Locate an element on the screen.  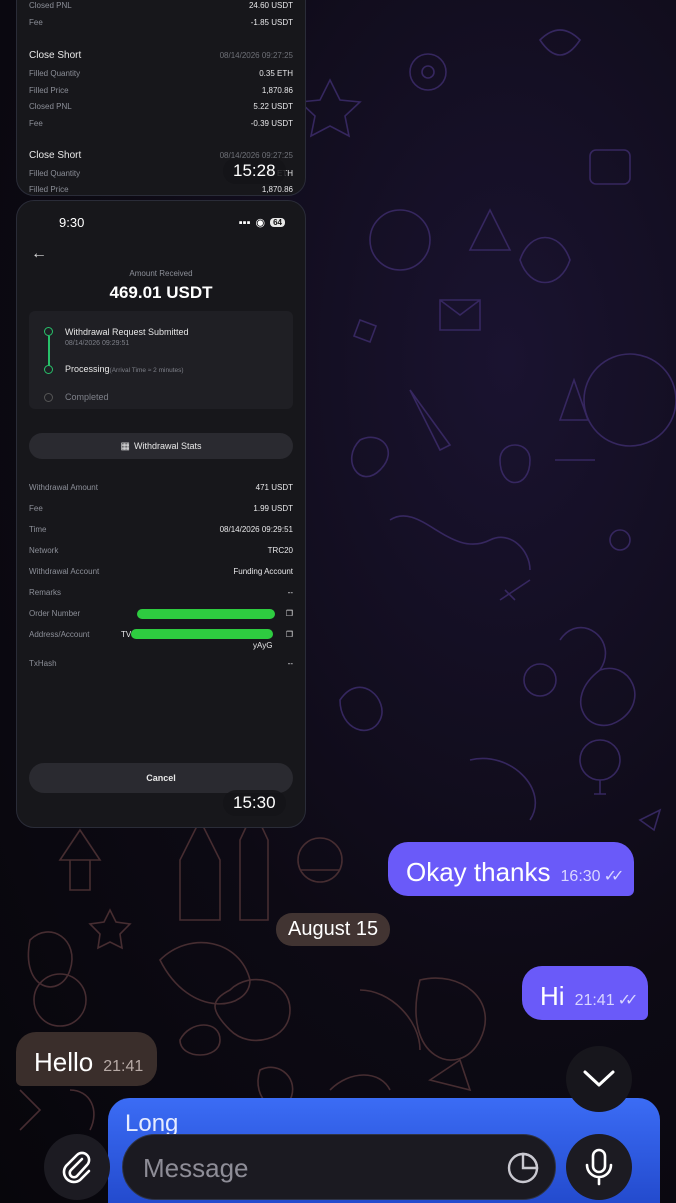
detail-row: Withdrawal Amount 471 USDT is located at coordinates (161, 487).